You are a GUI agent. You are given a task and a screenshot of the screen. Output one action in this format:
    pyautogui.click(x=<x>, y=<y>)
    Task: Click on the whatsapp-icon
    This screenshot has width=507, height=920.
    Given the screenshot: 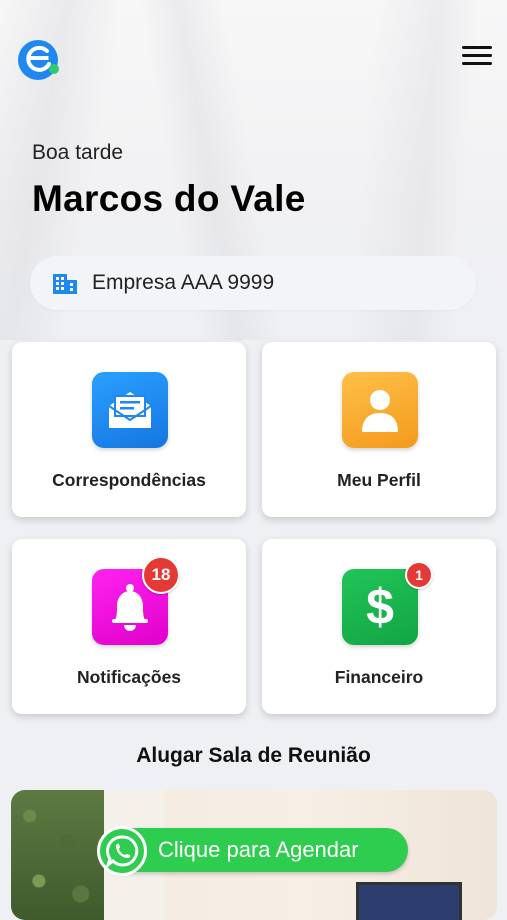 What is the action you would take?
    pyautogui.click(x=122, y=851)
    